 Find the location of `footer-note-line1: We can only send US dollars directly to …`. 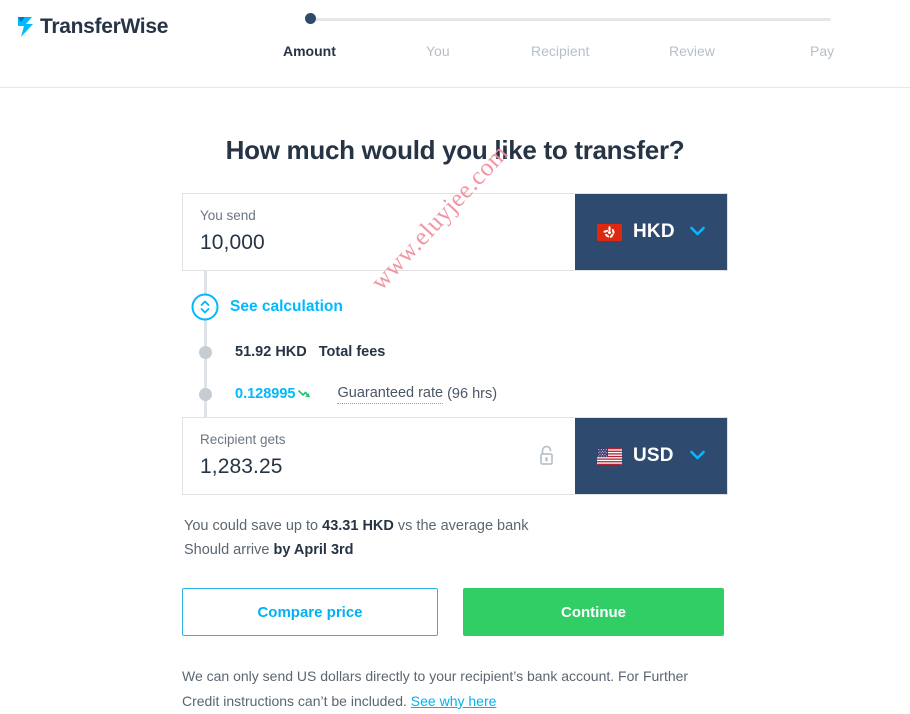

footer-note-line1: We can only send US dollars directly to … is located at coordinates (411, 676).